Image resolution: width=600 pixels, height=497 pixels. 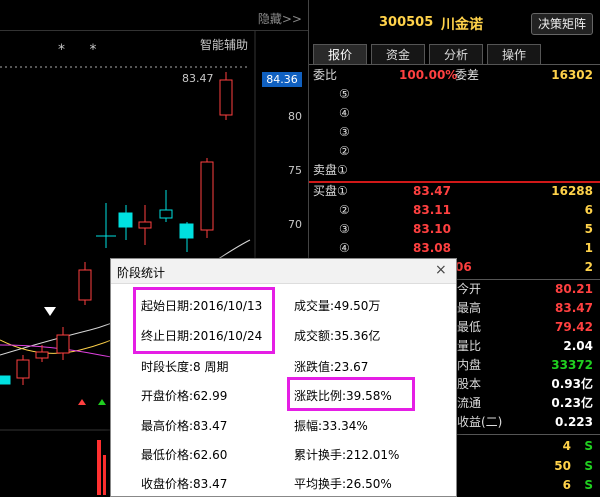 What do you see at coordinates (572, 191) in the screenshot?
I see `buy-volume: 16288` at bounding box center [572, 191].